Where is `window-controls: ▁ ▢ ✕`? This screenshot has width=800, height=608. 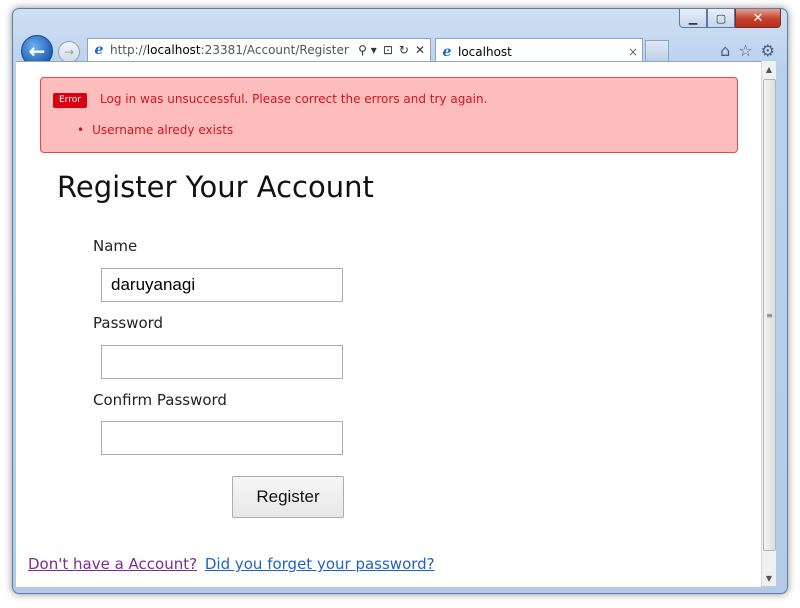 window-controls: ▁ ▢ ✕ is located at coordinates (730, 19).